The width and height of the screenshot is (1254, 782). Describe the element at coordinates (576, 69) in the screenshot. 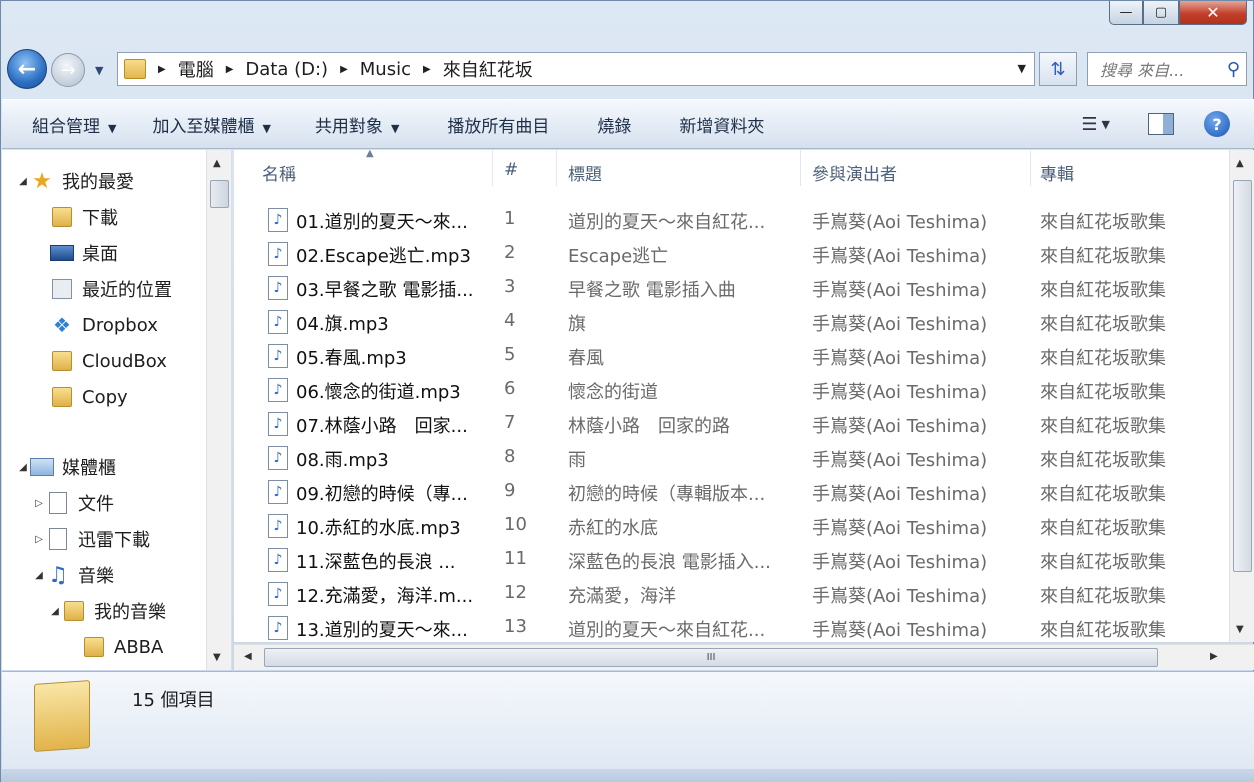

I see `address-bar: ▶ 電腦 ▶ Data (D:) ▶ Music ▶ 來自紅花坂 ▼` at that location.